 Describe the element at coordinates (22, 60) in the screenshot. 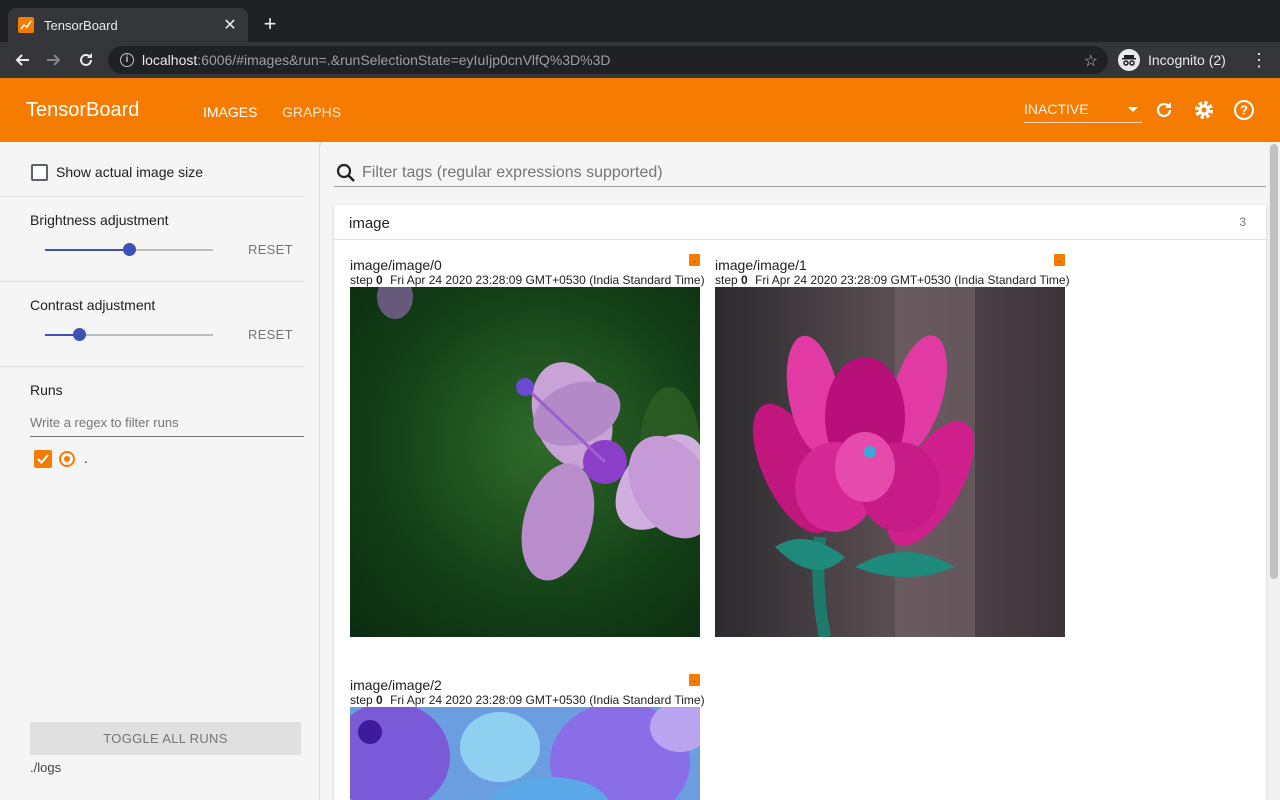

I see `back-icon` at that location.